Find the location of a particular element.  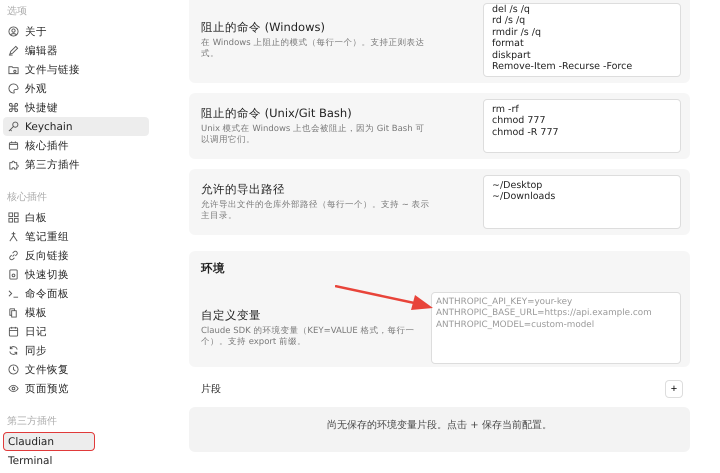

sidebar-item: 文件与链接 is located at coordinates (76, 69).